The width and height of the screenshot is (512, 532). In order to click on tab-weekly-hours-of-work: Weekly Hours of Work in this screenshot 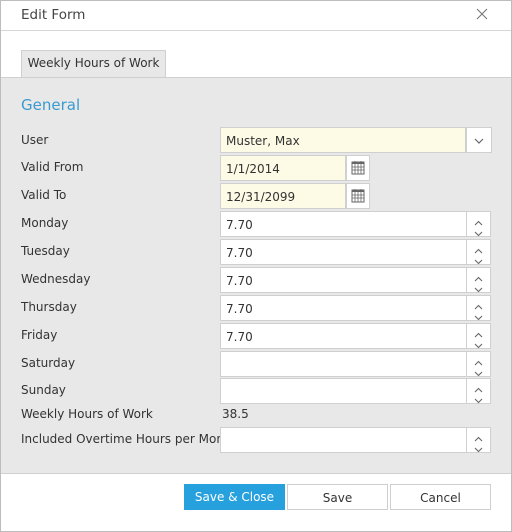, I will do `click(93, 63)`.